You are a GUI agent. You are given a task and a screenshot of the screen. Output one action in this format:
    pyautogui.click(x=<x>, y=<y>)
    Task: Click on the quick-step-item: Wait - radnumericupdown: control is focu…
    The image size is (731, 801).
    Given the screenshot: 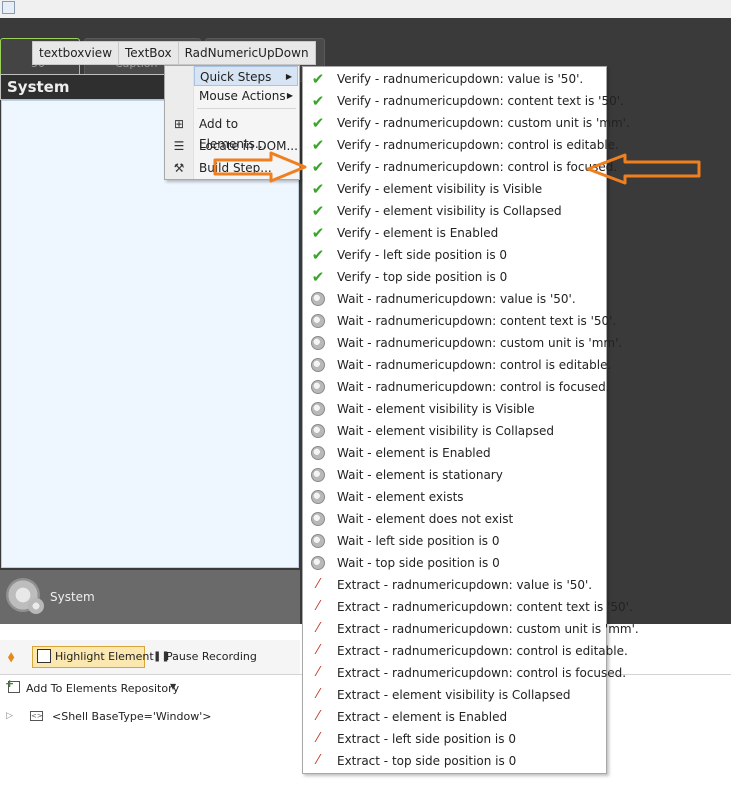 What is the action you would take?
    pyautogui.click(x=456, y=387)
    